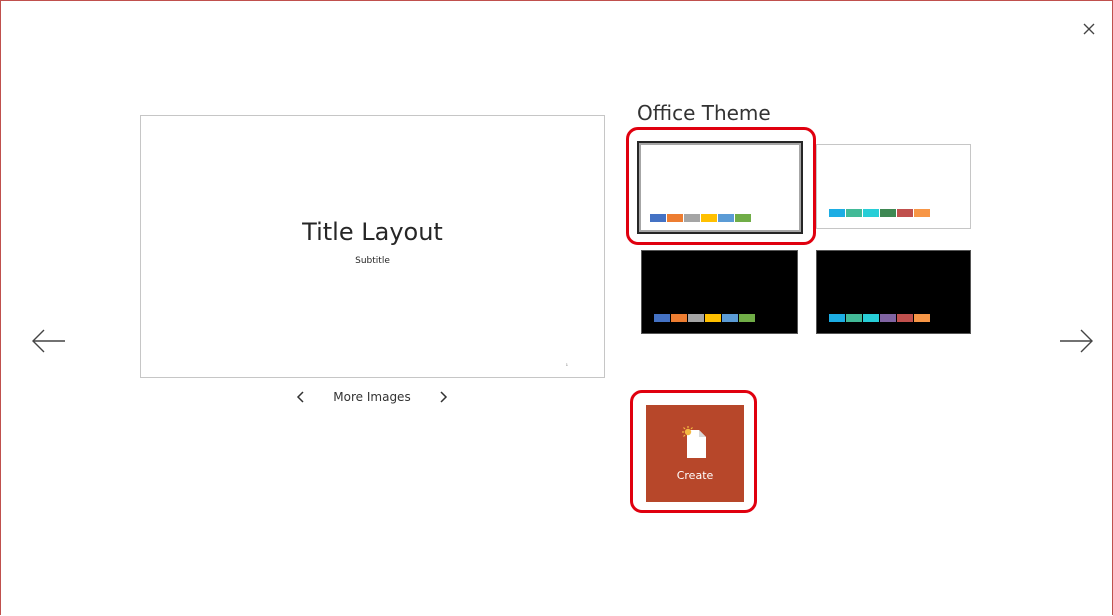 This screenshot has height=616, width=1113. What do you see at coordinates (566, 364) in the screenshot?
I see `slide-number: 1` at bounding box center [566, 364].